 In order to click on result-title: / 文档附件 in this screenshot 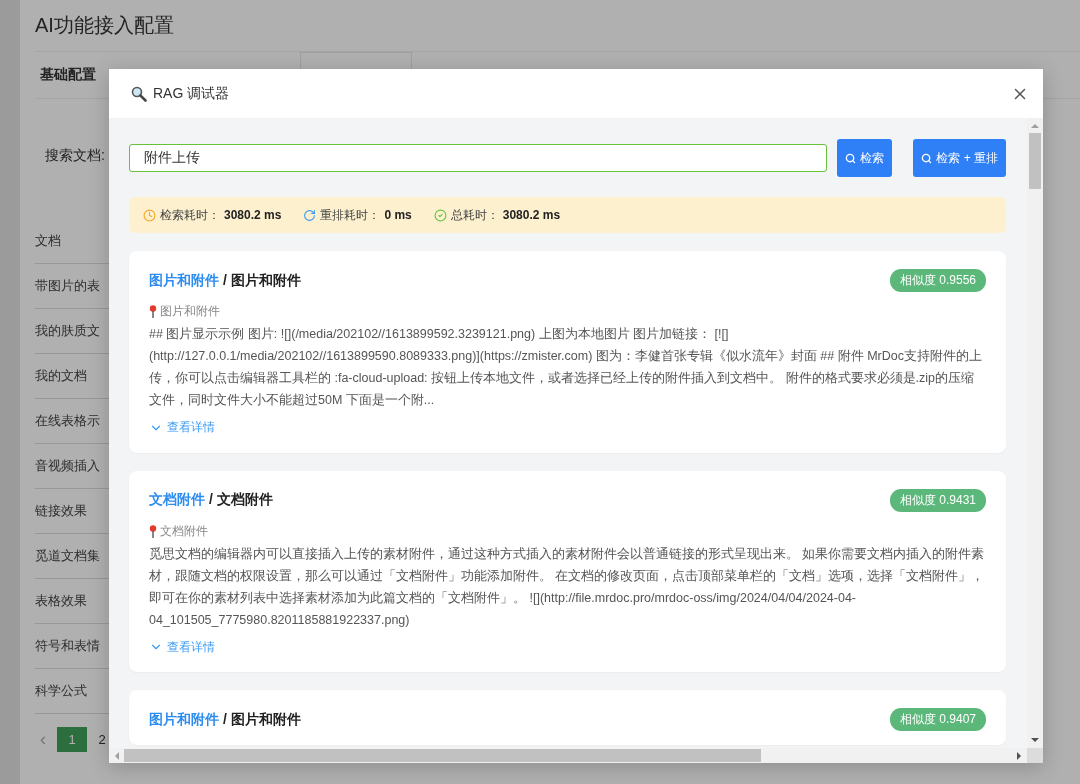, I will do `click(241, 500)`.